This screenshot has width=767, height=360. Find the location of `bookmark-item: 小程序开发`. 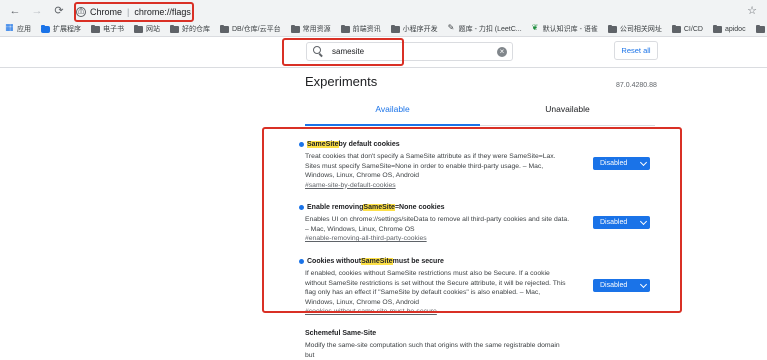

bookmark-item: 小程序开发 is located at coordinates (414, 29).